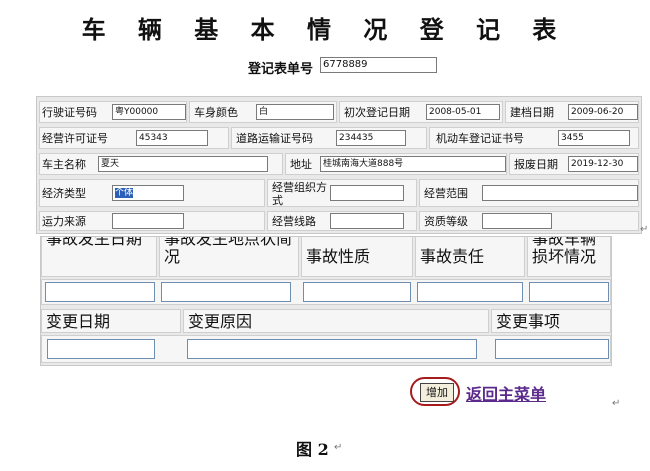 This screenshot has width=650, height=471. I want to click on first-reg-input: 2008-05-01, so click(463, 112).